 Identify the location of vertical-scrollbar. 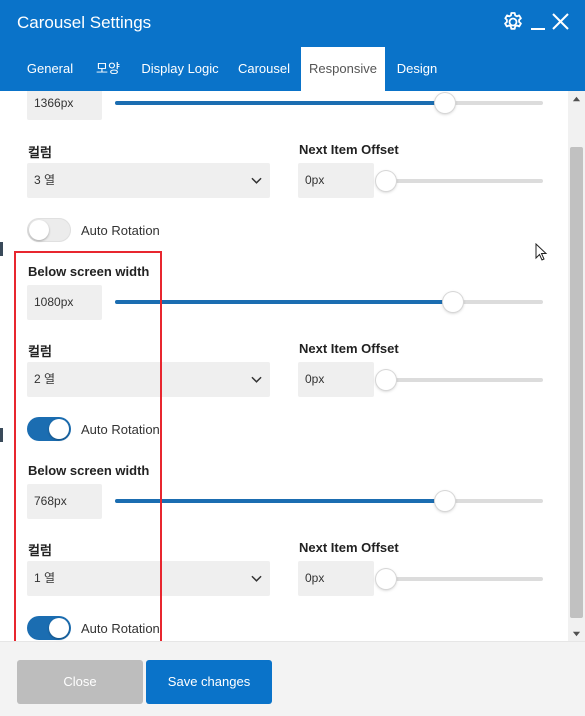
(576, 366).